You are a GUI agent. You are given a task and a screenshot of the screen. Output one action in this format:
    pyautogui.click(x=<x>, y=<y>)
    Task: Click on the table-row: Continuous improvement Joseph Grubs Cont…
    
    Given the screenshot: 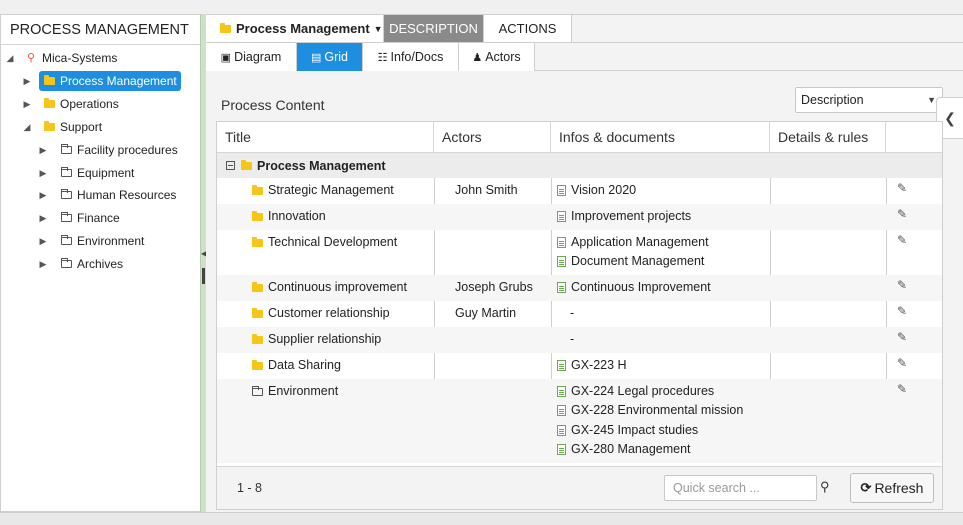 What is the action you would take?
    pyautogui.click(x=579, y=288)
    